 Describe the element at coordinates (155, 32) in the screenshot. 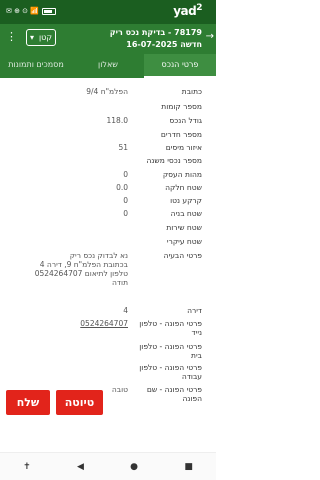

I see `page-title: 78179 - בדיקת נכס ריק` at that location.